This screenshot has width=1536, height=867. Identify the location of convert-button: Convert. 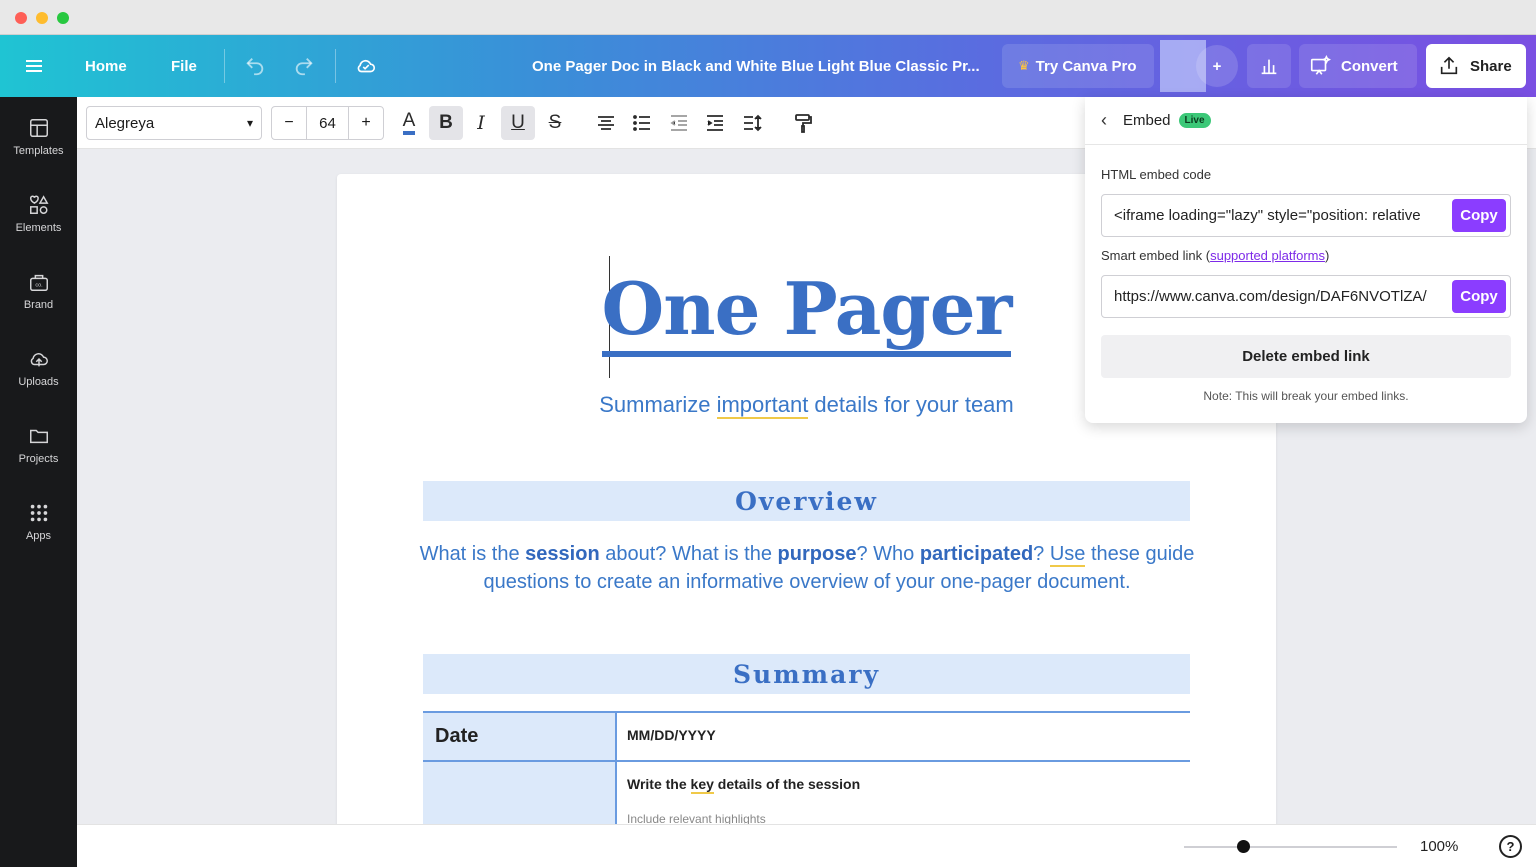
(1358, 66).